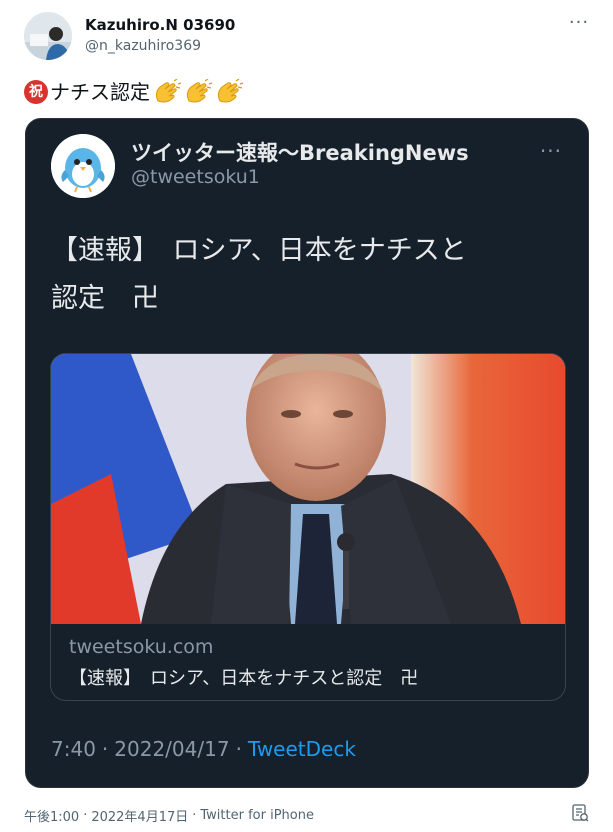 The height and width of the screenshot is (832, 613). I want to click on blue-bird-icon, so click(83, 166).